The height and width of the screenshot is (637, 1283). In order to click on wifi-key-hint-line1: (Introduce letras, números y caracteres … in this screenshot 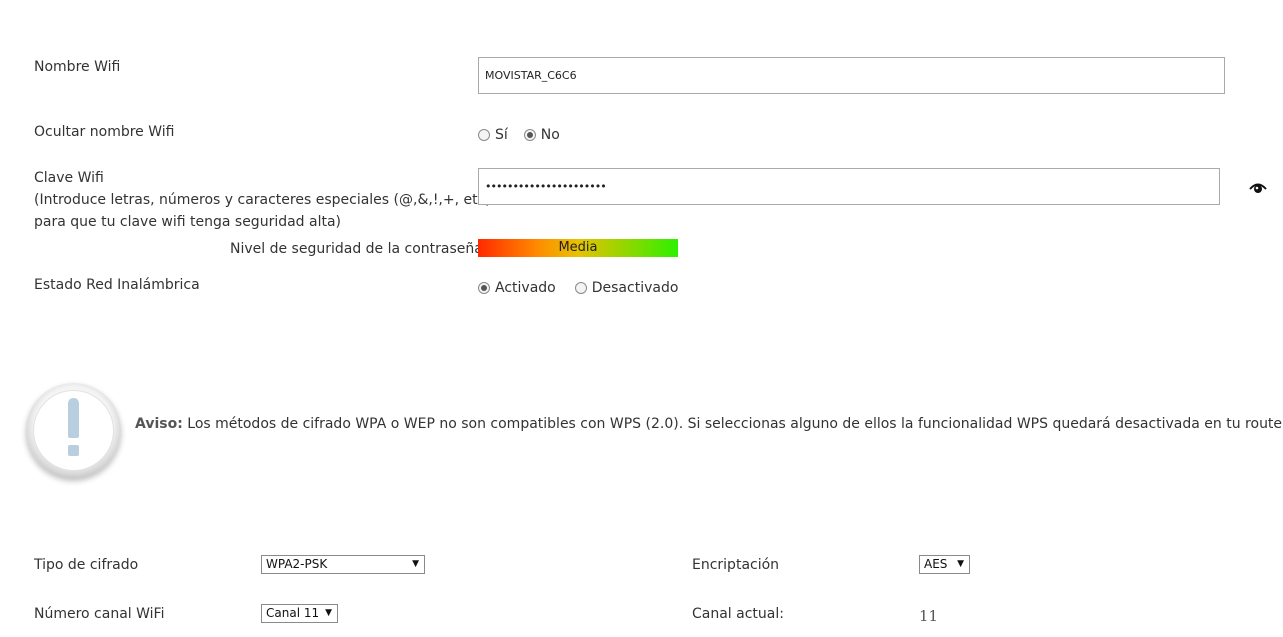, I will do `click(262, 200)`.